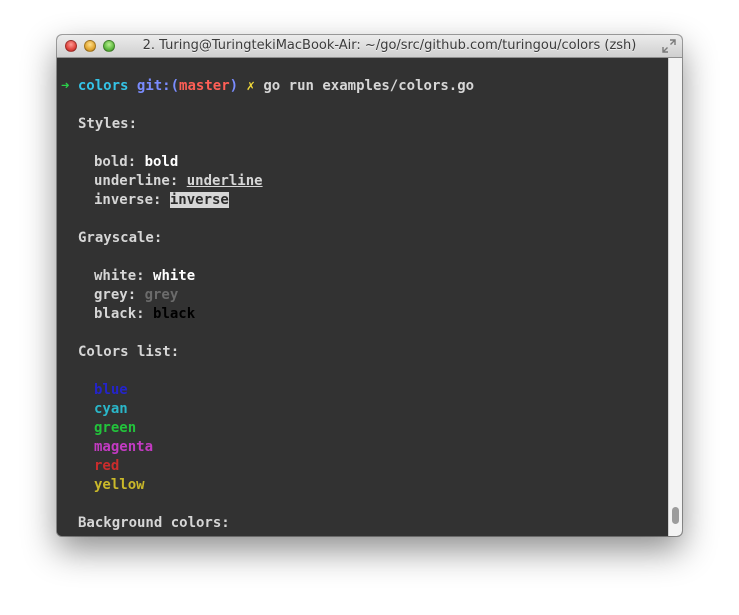  Describe the element at coordinates (234, 86) in the screenshot. I see `git-suffix: )` at that location.